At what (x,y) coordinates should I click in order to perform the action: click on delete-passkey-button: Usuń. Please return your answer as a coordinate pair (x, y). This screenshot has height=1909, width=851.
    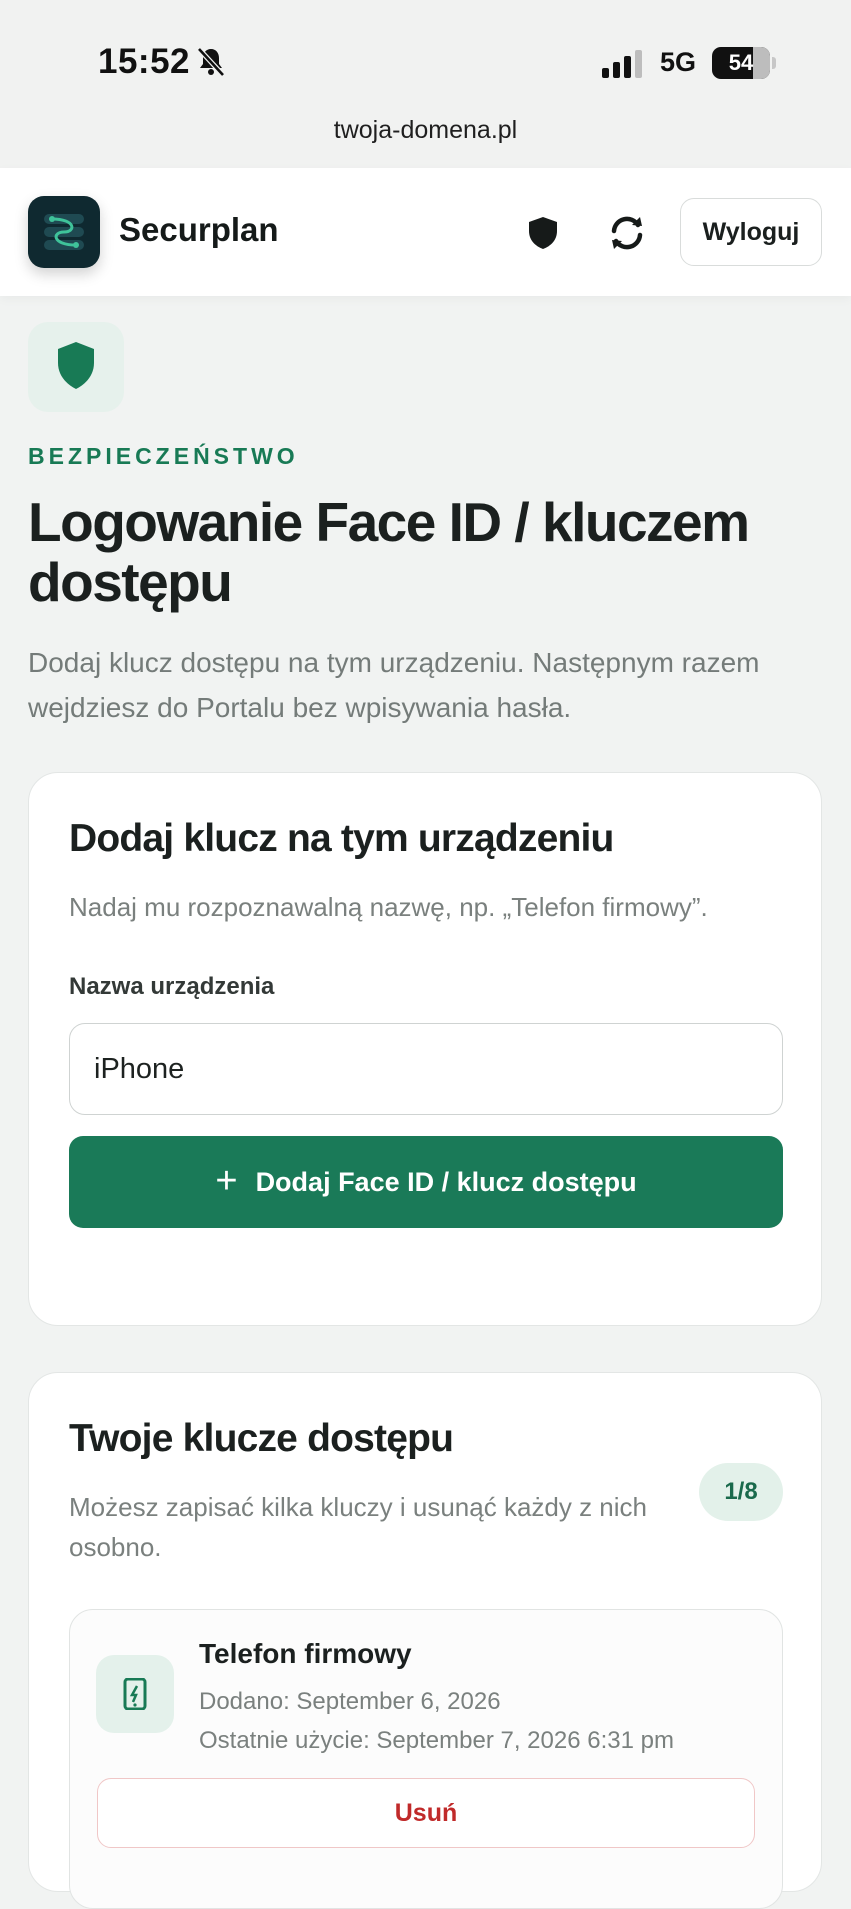
    Looking at the image, I should click on (426, 1813).